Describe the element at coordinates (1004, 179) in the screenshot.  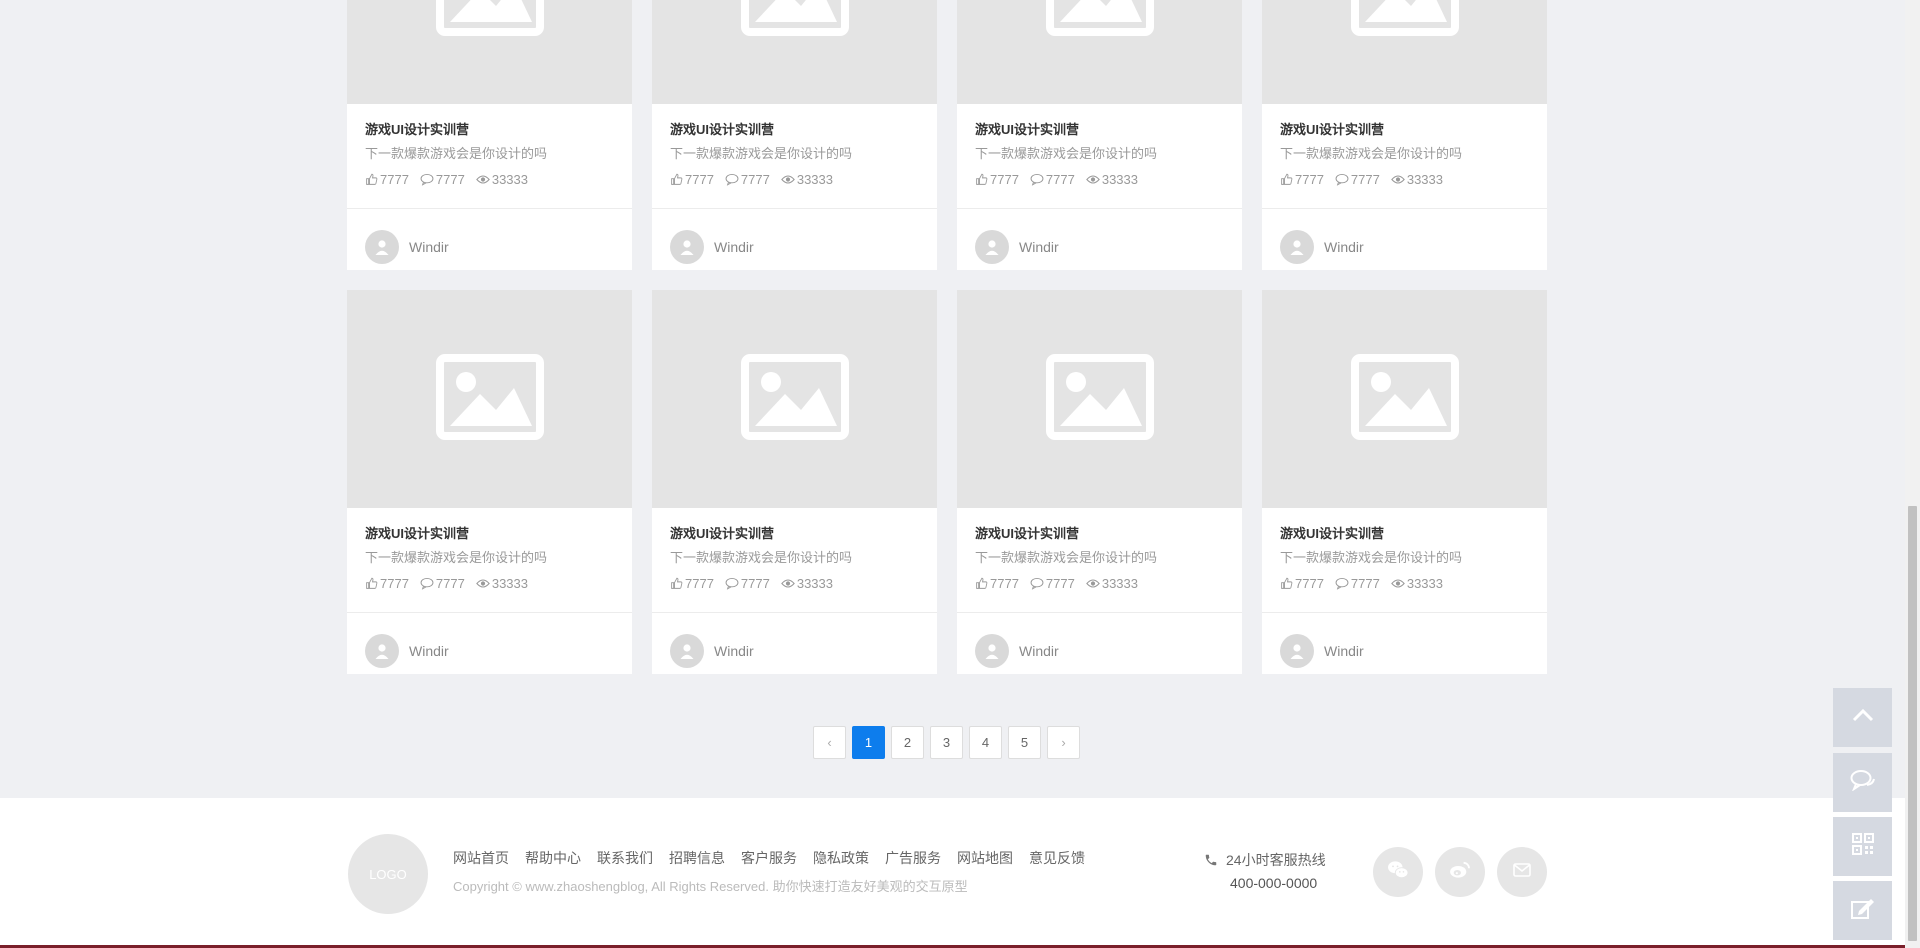
I see `likes-count: 7777` at that location.